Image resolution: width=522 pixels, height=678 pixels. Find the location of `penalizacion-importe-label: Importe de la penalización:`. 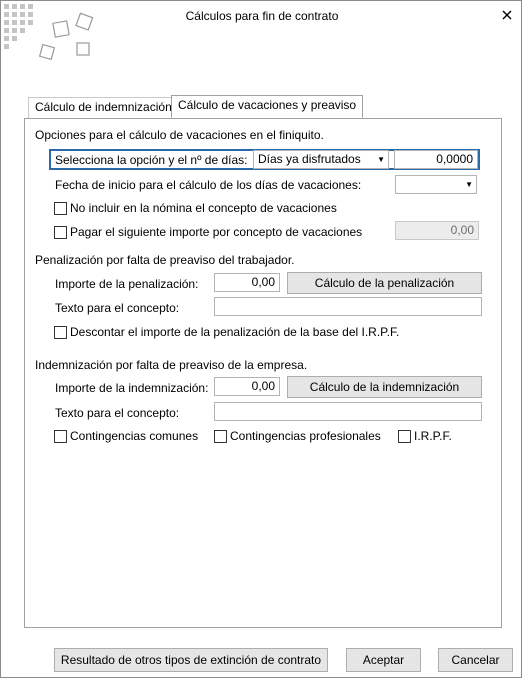

penalizacion-importe-label: Importe de la penalización: is located at coordinates (127, 284).